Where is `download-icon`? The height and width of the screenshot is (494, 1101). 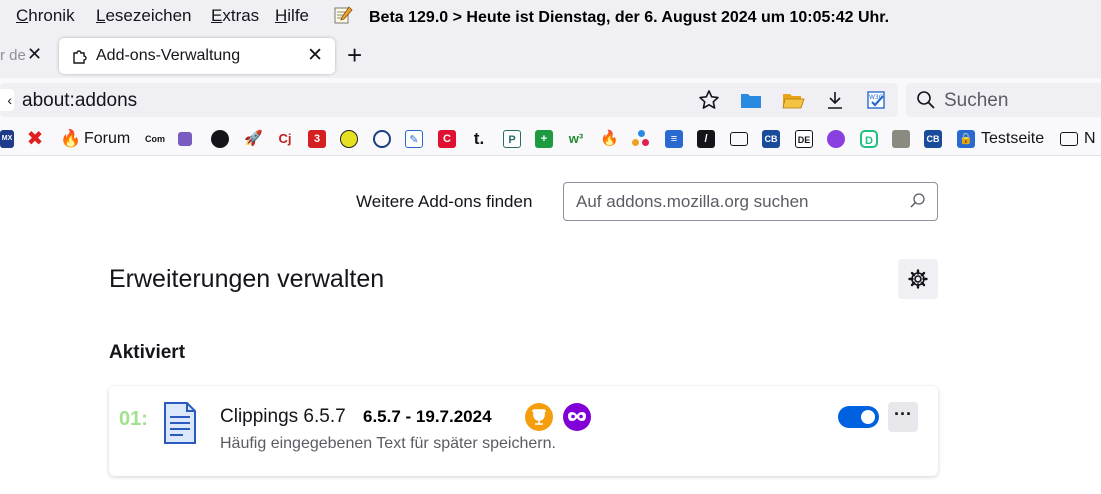 download-icon is located at coordinates (835, 100).